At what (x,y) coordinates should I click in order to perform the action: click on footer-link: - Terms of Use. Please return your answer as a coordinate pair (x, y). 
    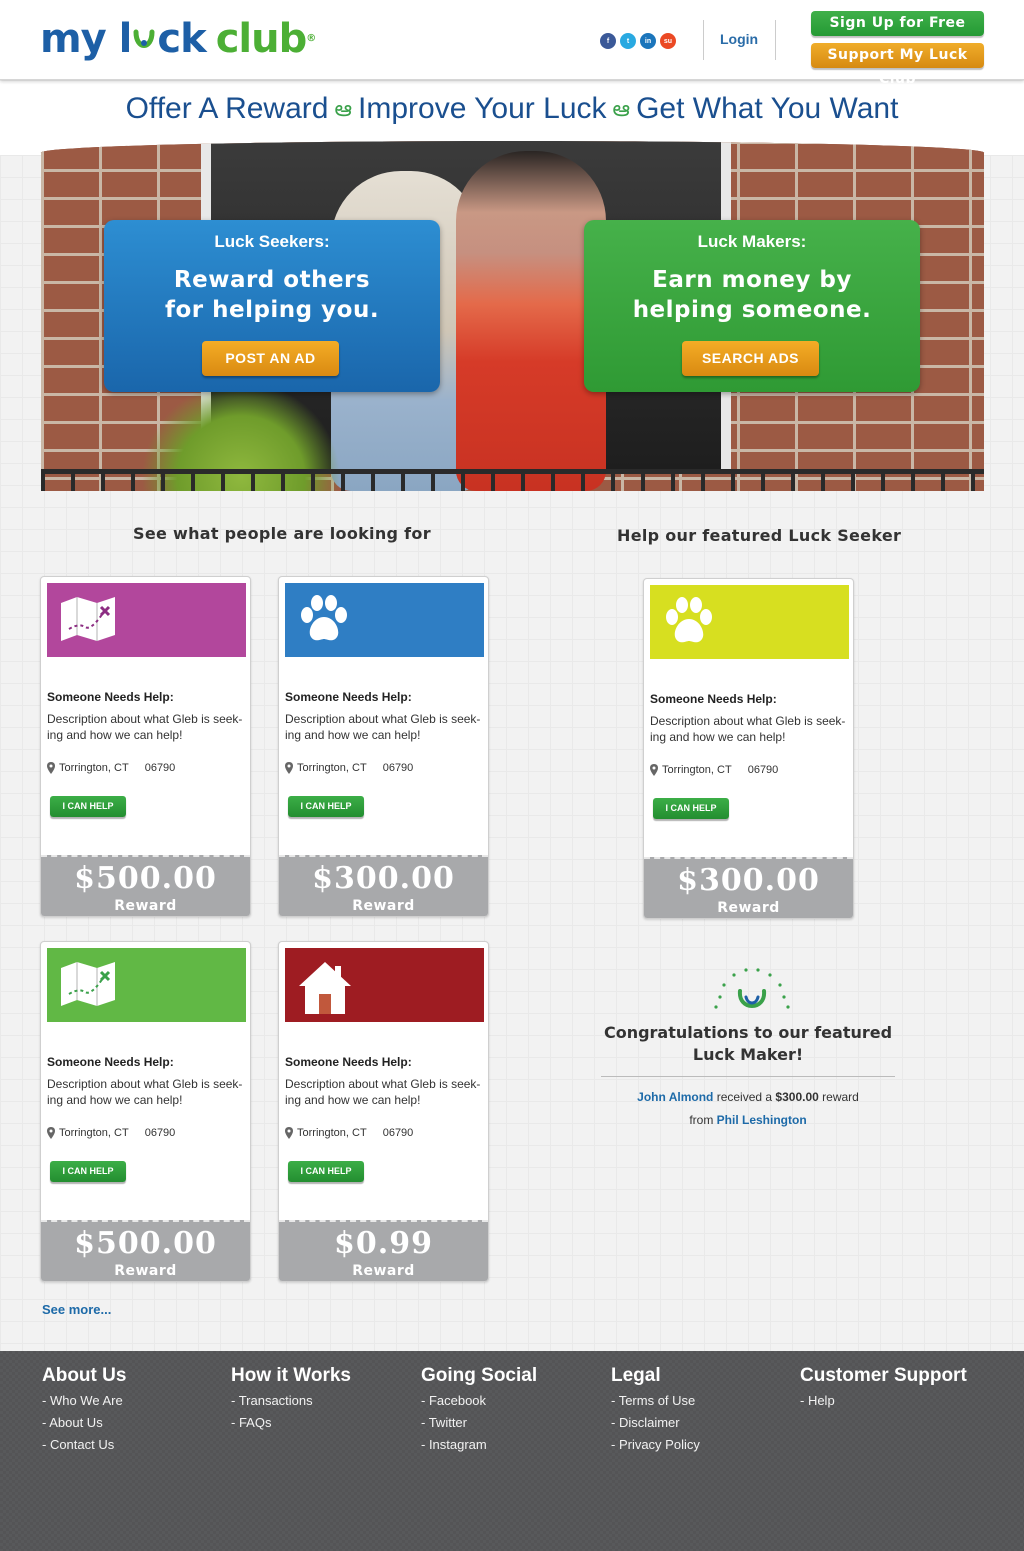
    Looking at the image, I should click on (655, 1401).